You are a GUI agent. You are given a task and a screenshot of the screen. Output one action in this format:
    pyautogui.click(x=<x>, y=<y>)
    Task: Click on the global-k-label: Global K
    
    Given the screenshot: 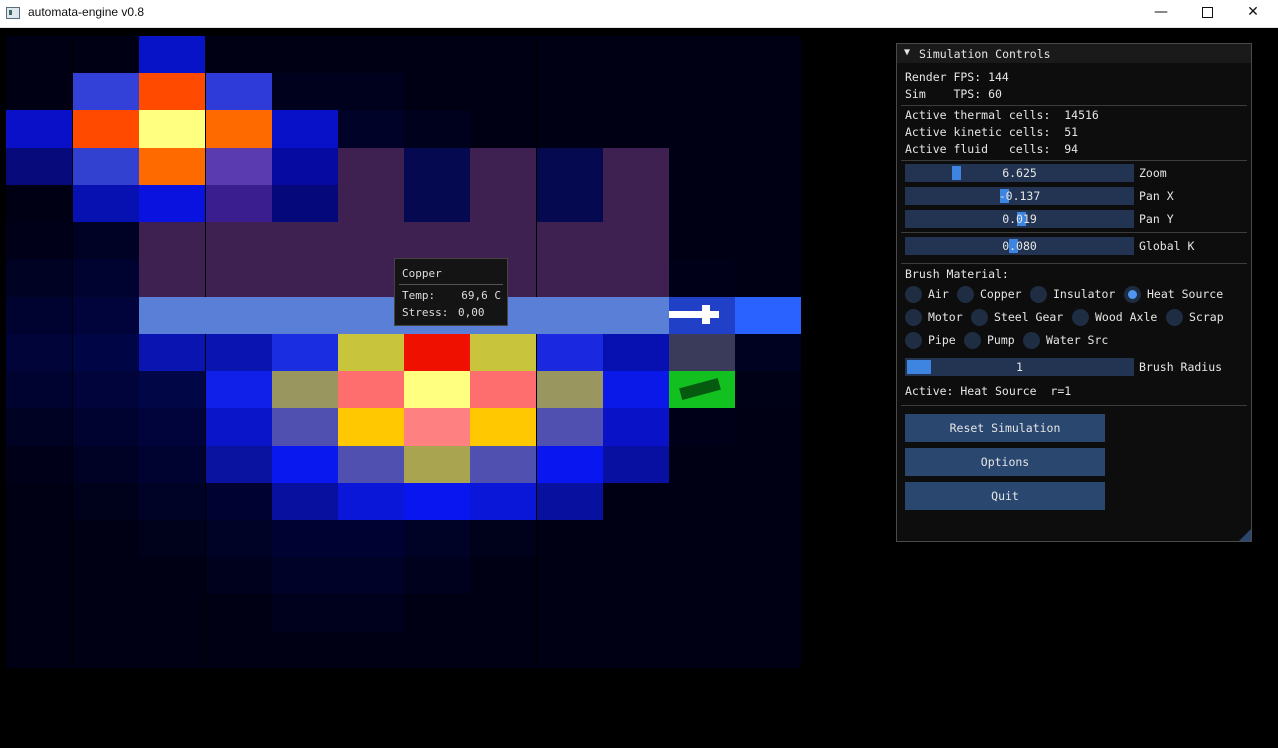 What is the action you would take?
    pyautogui.click(x=1167, y=246)
    